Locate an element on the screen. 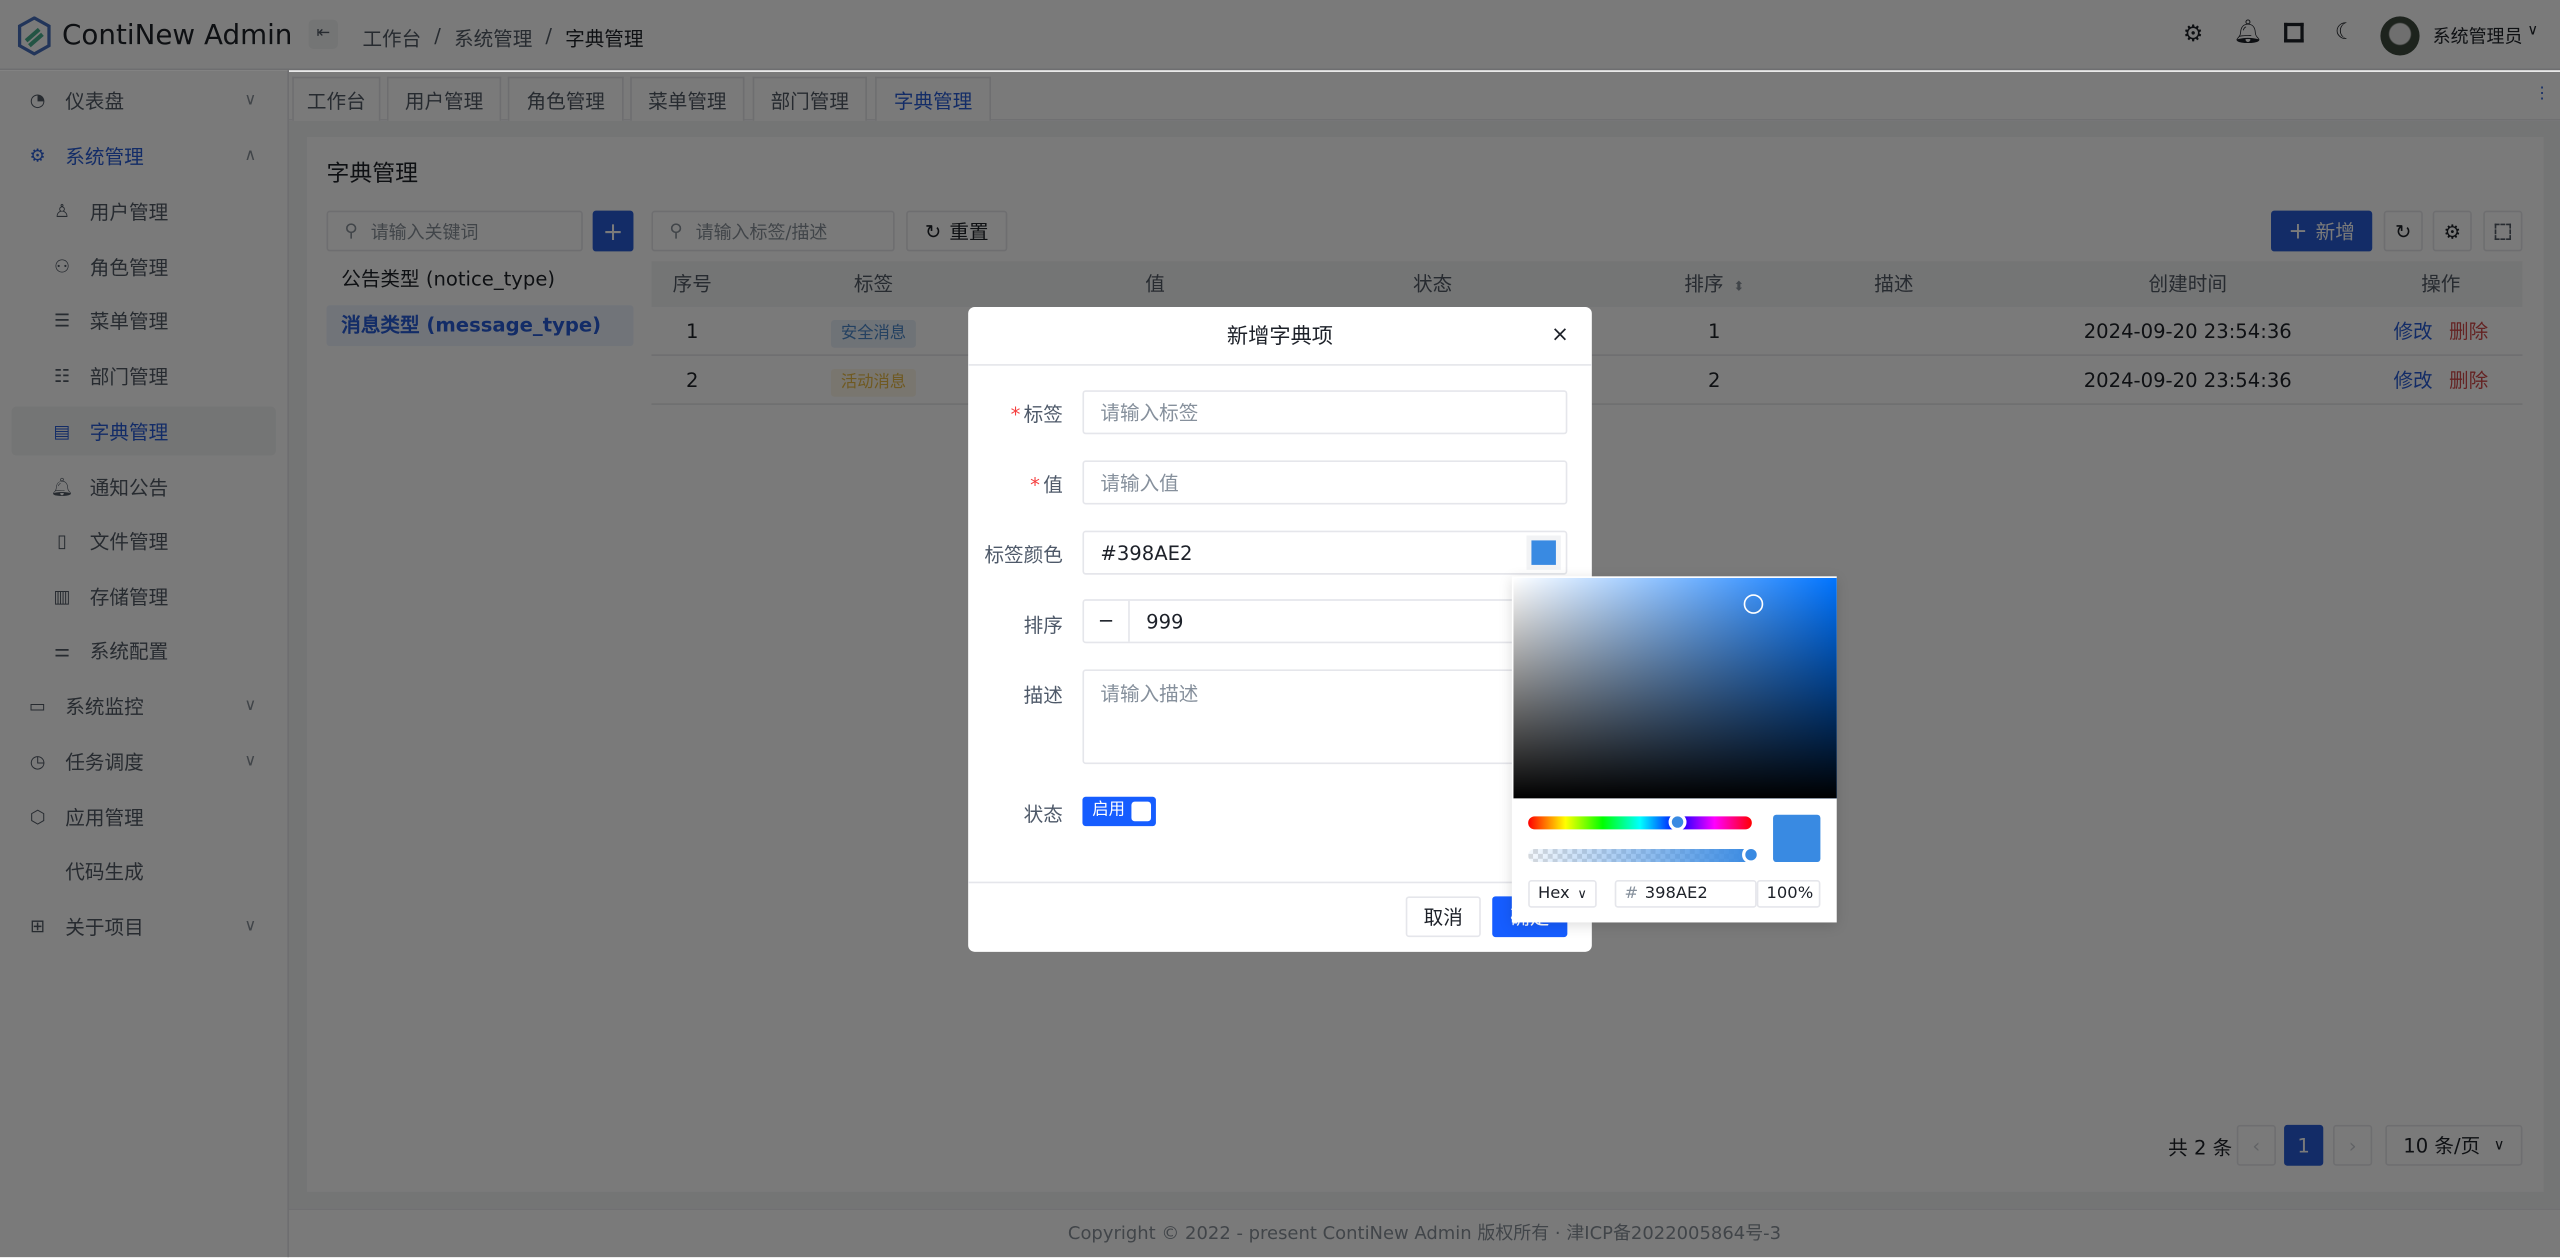 Image resolution: width=2560 pixels, height=1259 pixels. hue-thumb is located at coordinates (1677, 822).